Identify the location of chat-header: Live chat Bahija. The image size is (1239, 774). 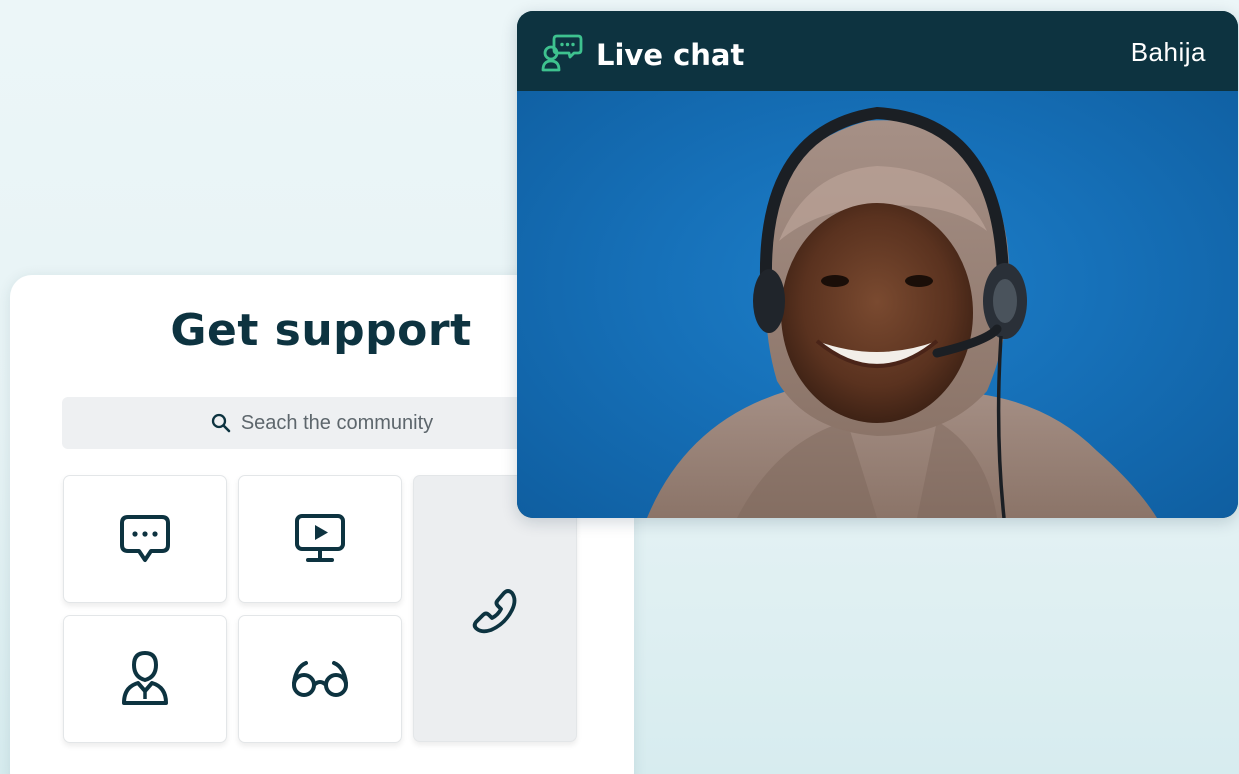
(877, 51).